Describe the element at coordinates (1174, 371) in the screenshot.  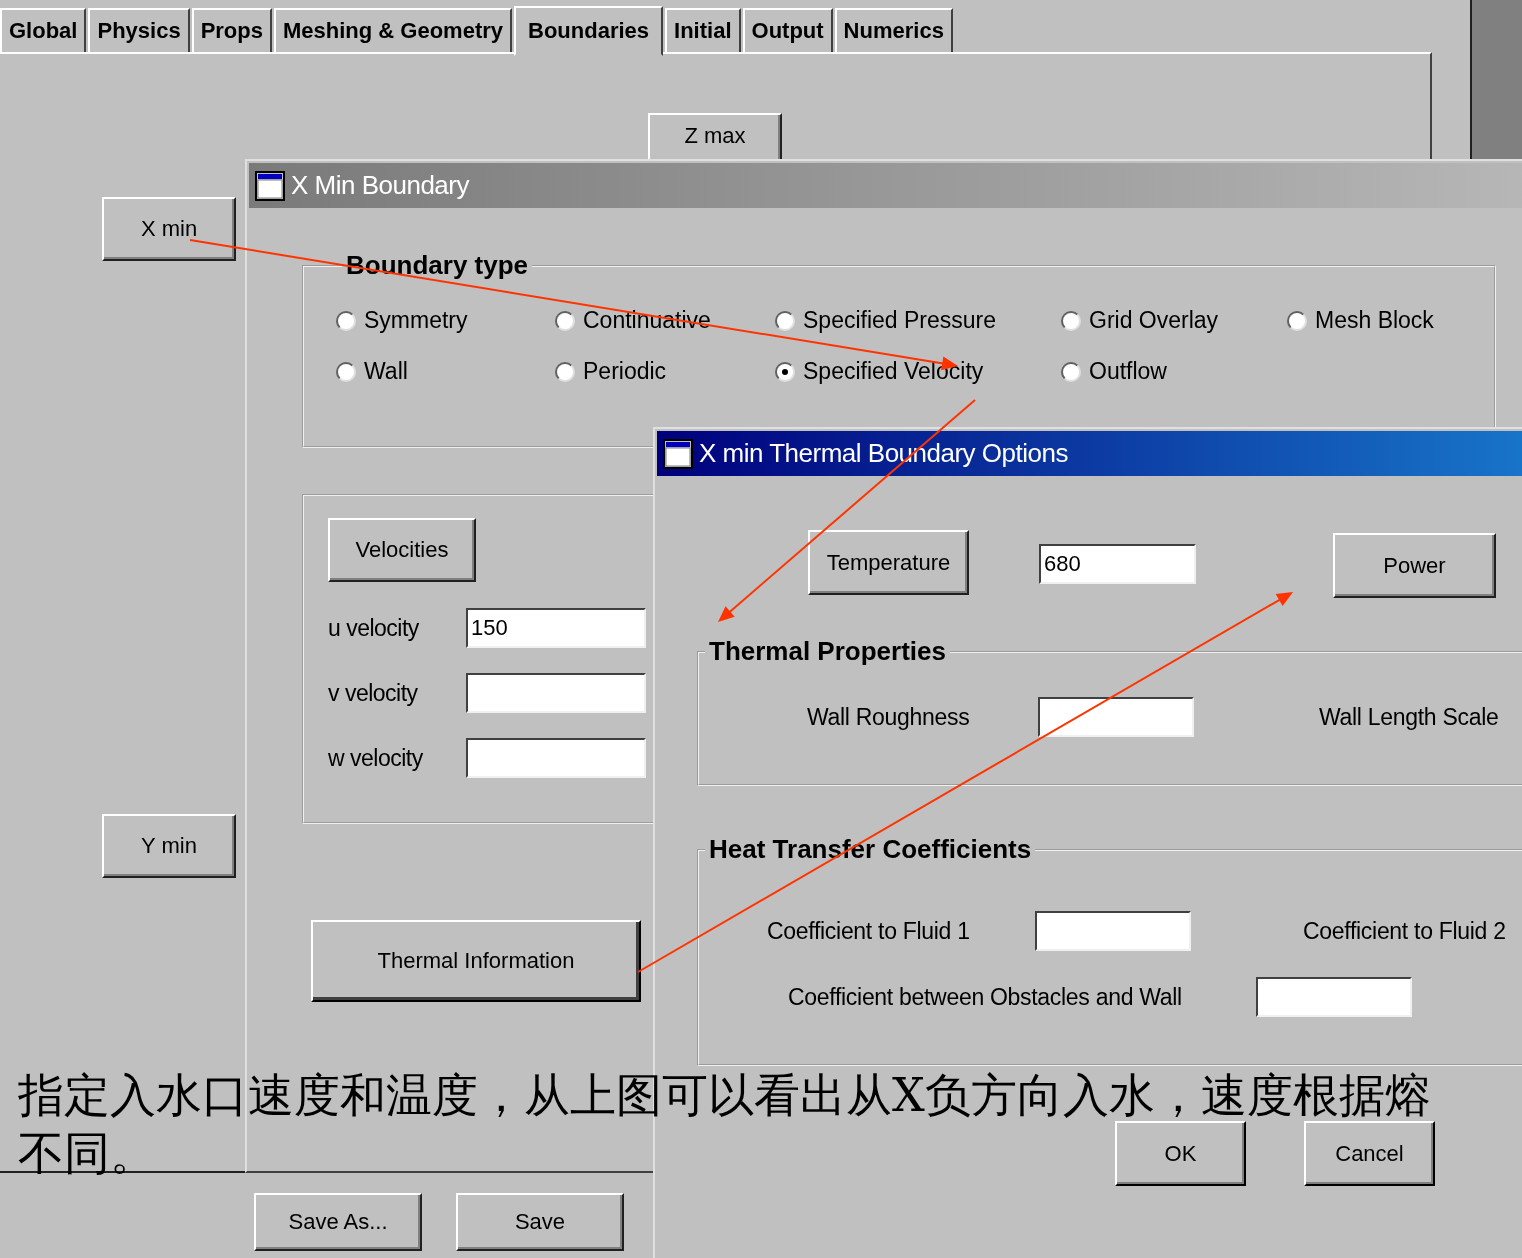
I see `radio-option: Outflow` at that location.